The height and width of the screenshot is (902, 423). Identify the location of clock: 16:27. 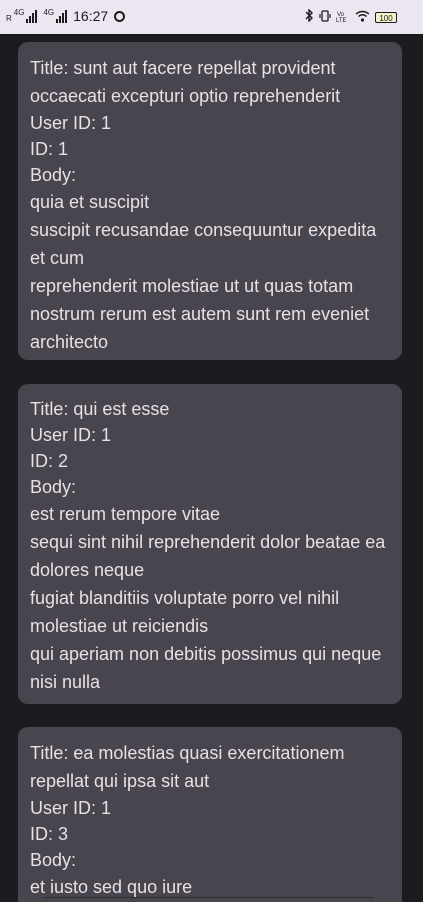
(91, 16).